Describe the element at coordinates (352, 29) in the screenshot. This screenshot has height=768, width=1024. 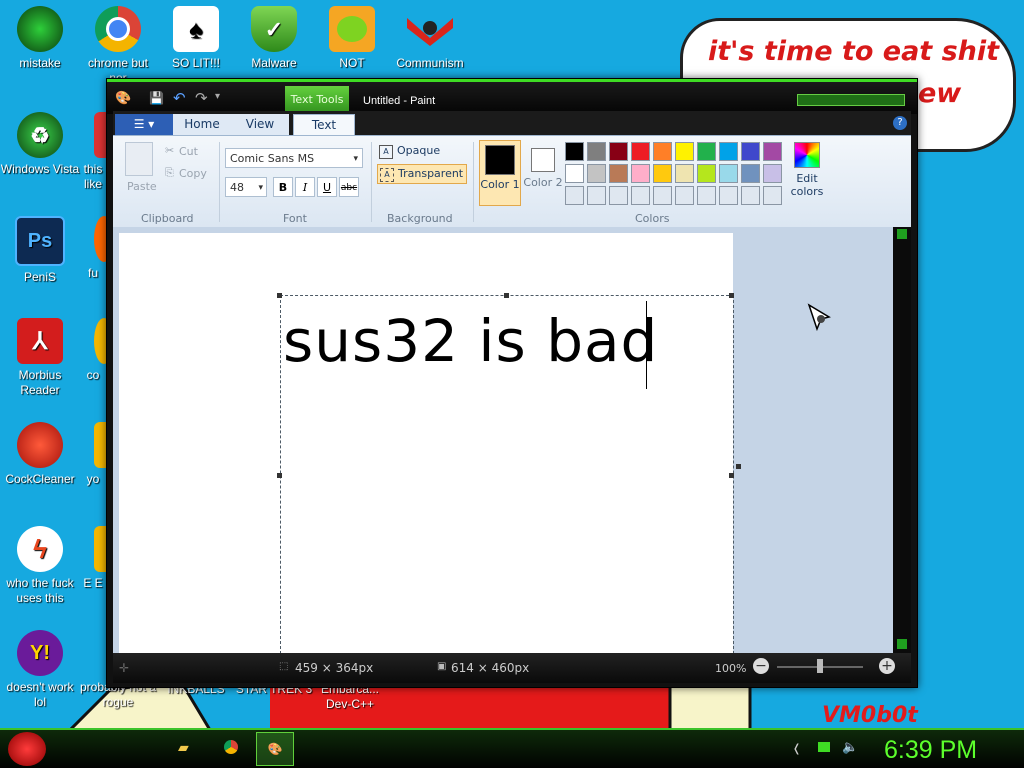
I see `pig-icon` at that location.